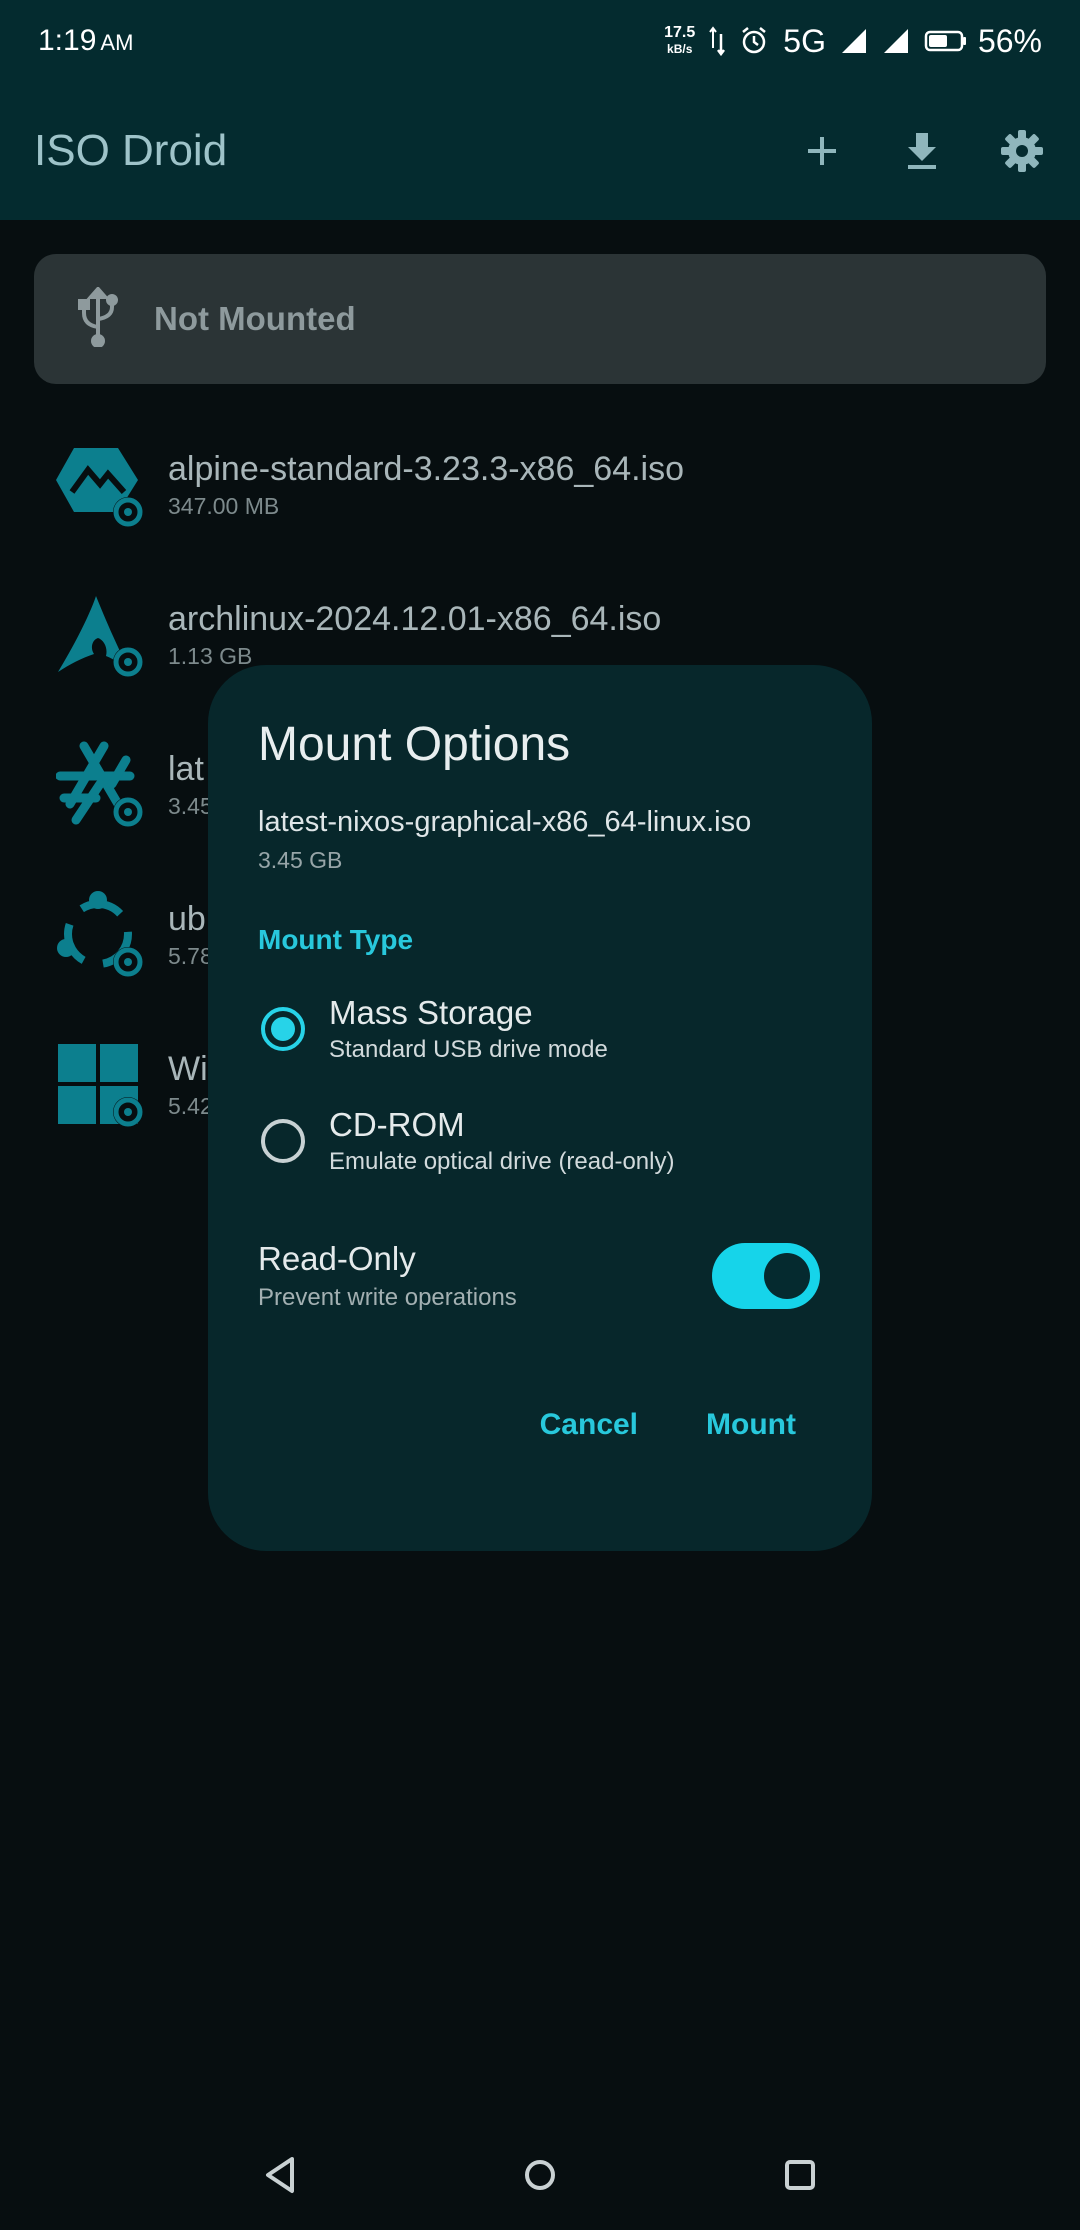 This screenshot has width=1080, height=2230. What do you see at coordinates (680, 49) in the screenshot?
I see `net-speed-unit: kB/s` at bounding box center [680, 49].